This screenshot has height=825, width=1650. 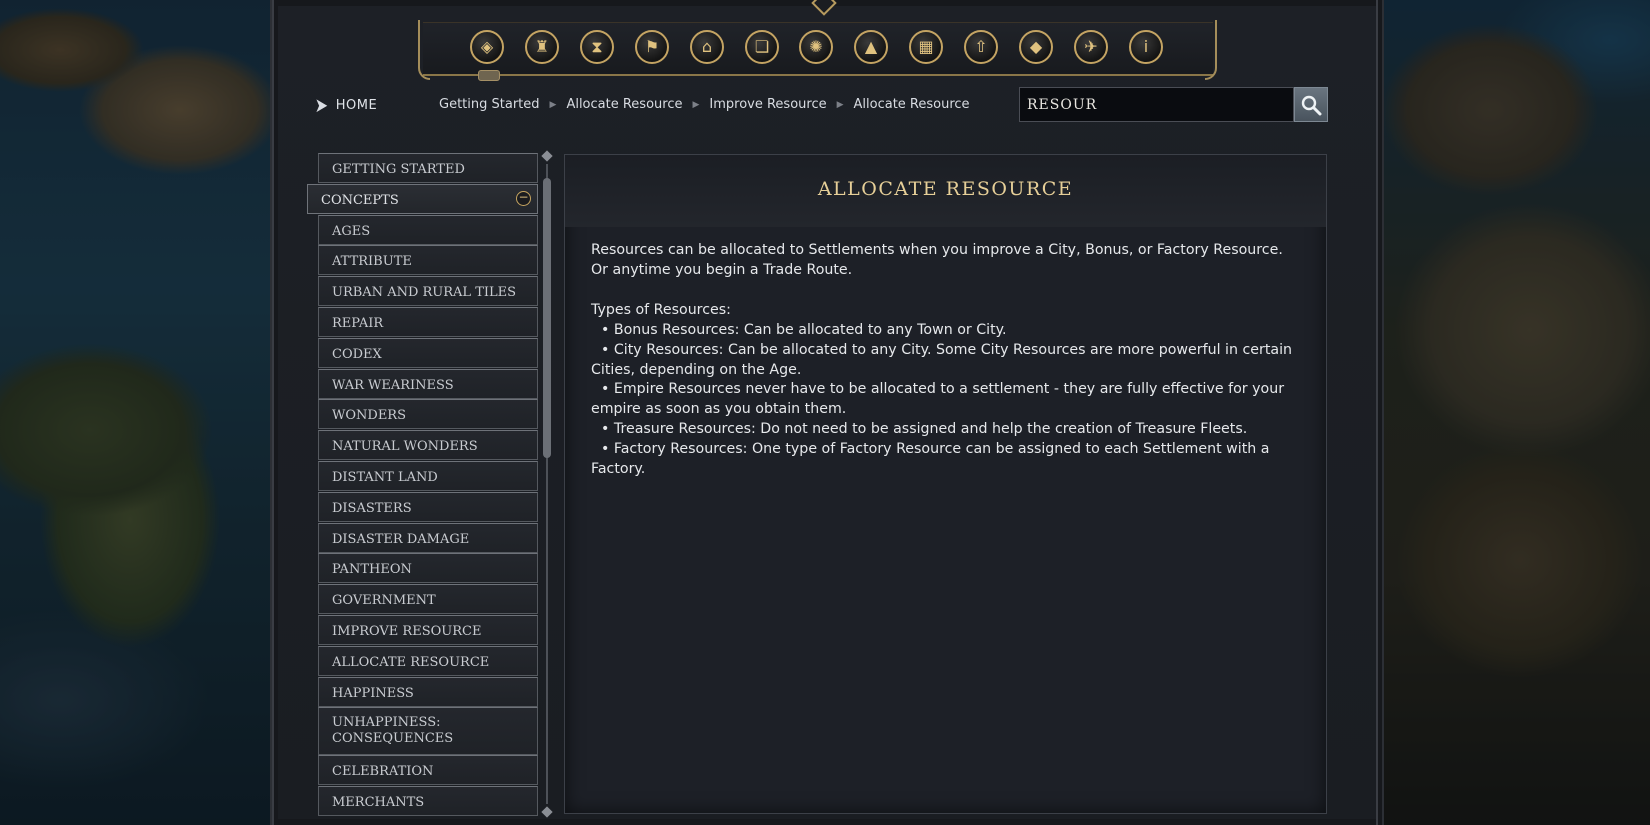 What do you see at coordinates (767, 104) in the screenshot?
I see `breadcrumb-item: Improve Resource` at bounding box center [767, 104].